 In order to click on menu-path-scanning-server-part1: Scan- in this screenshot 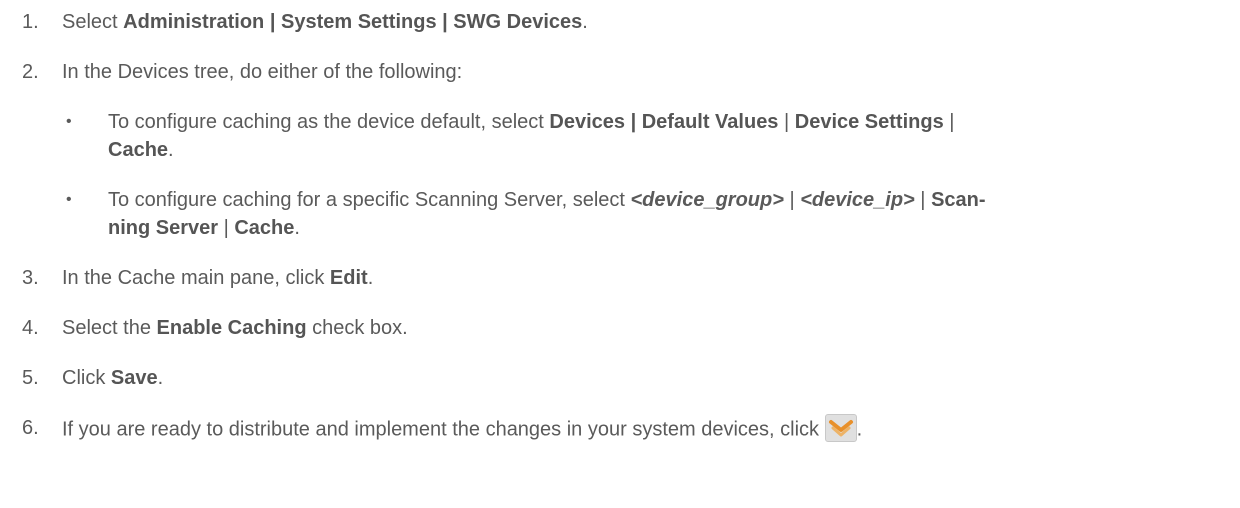, I will do `click(958, 200)`.